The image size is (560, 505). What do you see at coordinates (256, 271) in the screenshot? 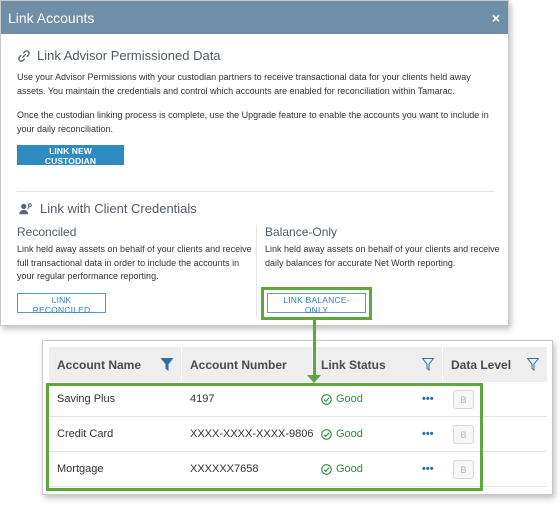
I see `column-separator` at bounding box center [256, 271].